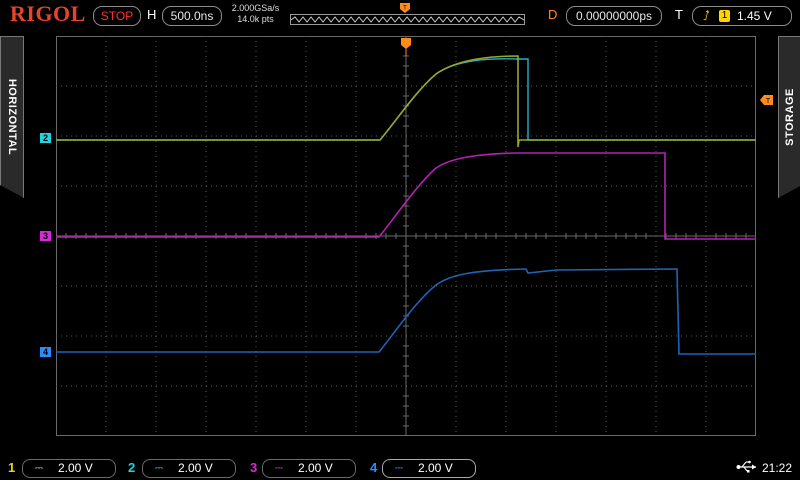 This screenshot has width=800, height=480. Describe the element at coordinates (12, 467) in the screenshot. I see `channel-1-number: 1` at that location.